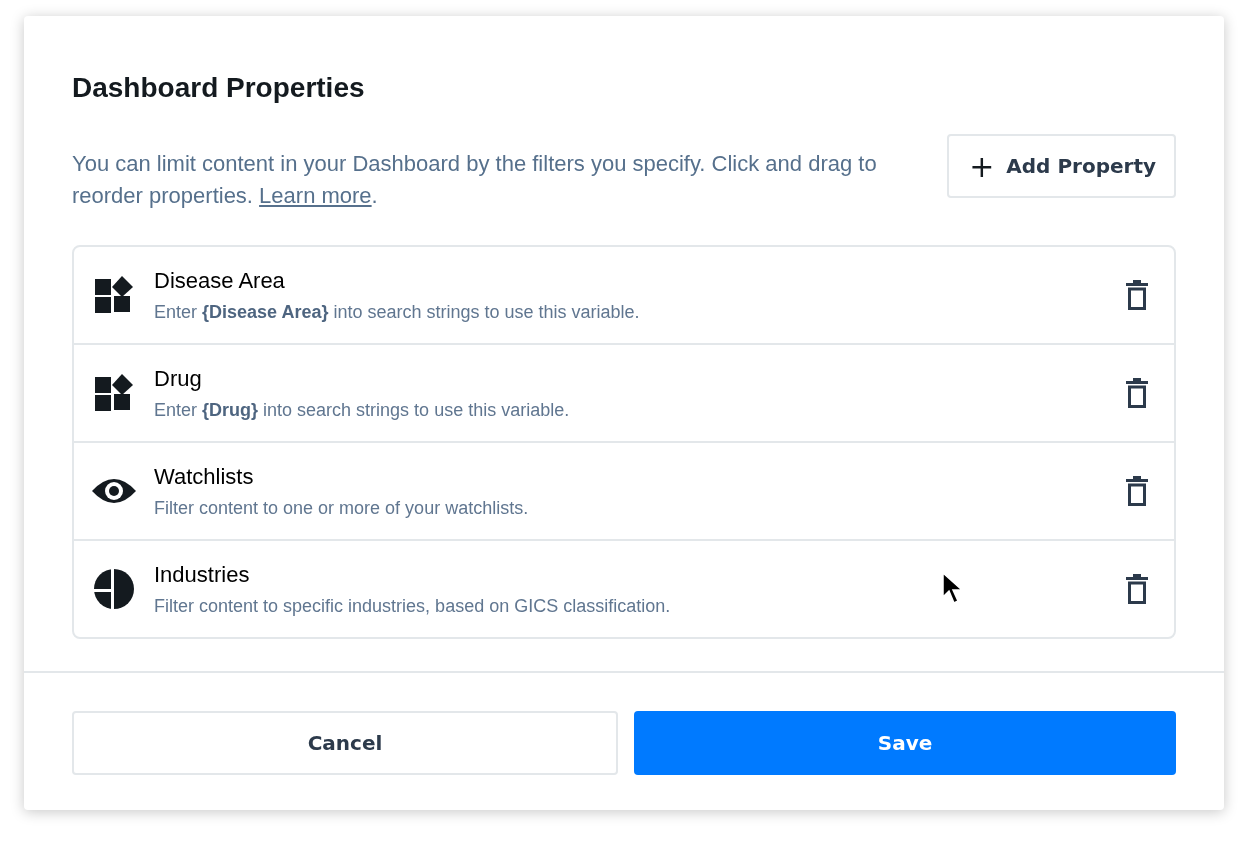 Image resolution: width=1248 pixels, height=842 pixels. Describe the element at coordinates (114, 491) in the screenshot. I see `eye-icon` at that location.